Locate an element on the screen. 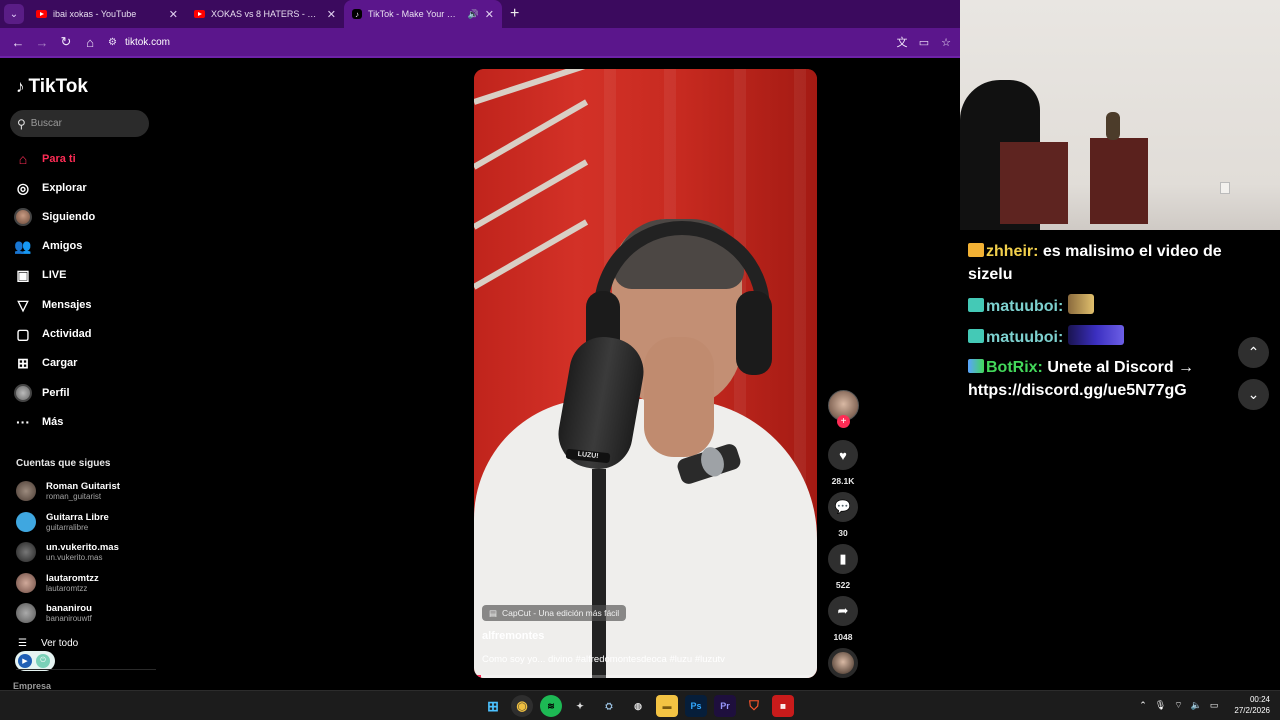 This screenshot has height=720, width=1280. nav-cargar: ⊞ Cargar is located at coordinates (45, 363).